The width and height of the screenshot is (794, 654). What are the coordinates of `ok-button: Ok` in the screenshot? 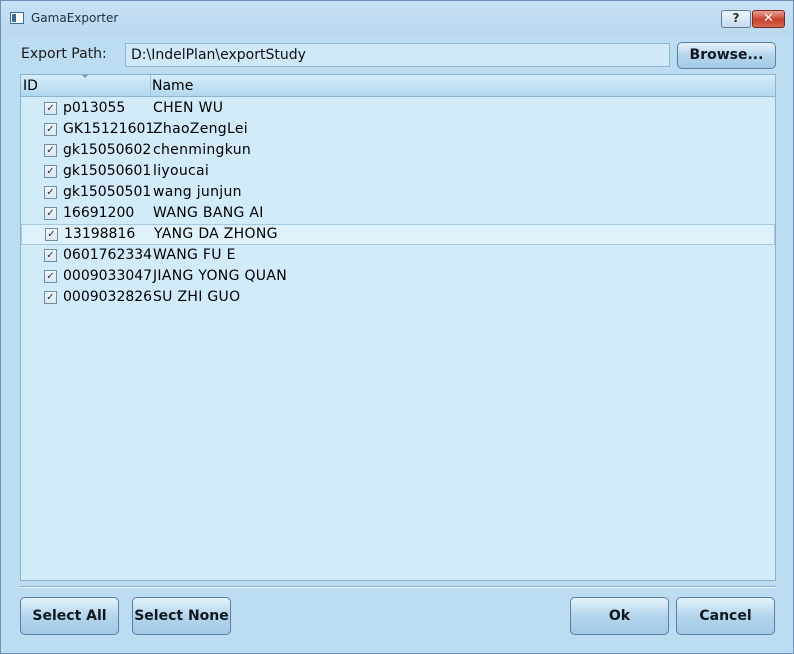 It's located at (619, 616).